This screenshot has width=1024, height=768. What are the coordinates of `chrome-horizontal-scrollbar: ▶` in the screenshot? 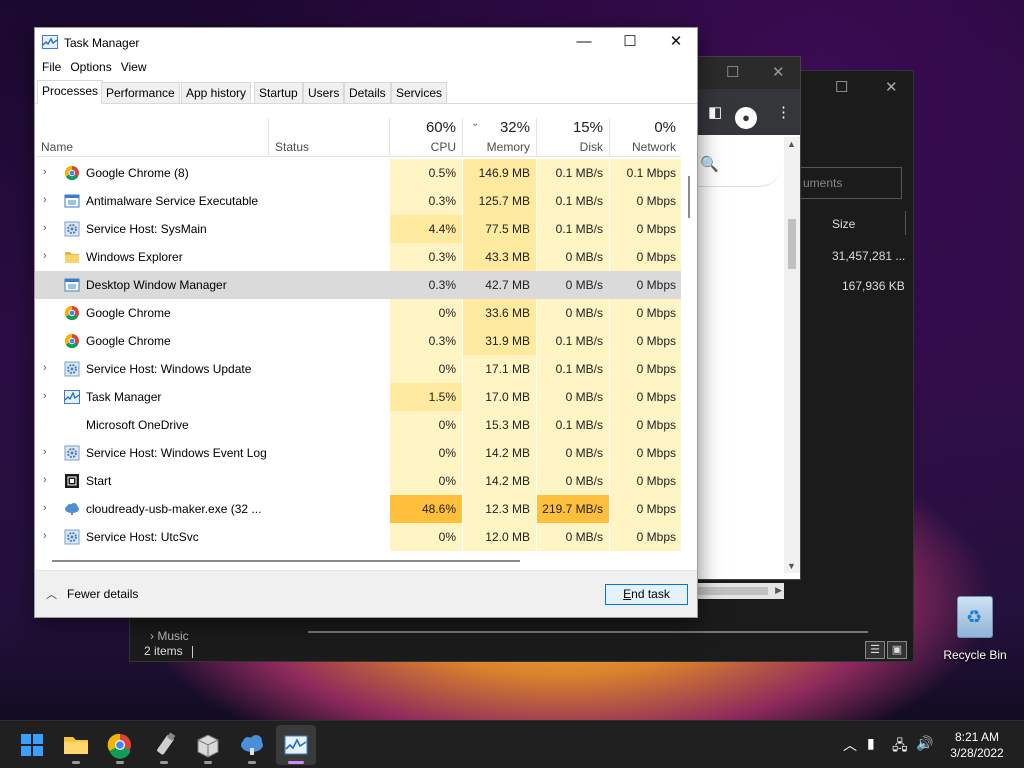 It's located at (741, 591).